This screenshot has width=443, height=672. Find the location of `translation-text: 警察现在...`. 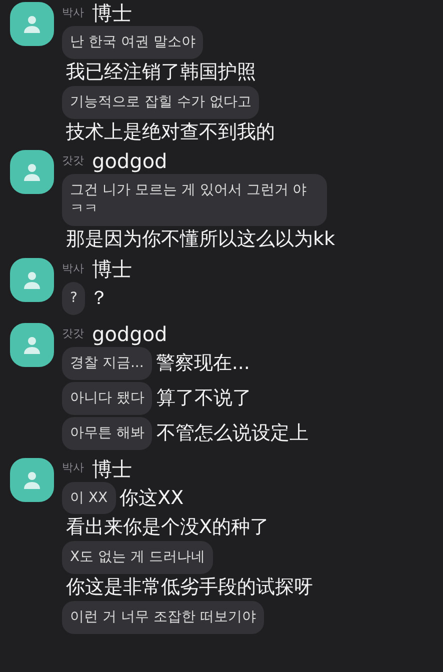

translation-text: 警察现在... is located at coordinates (203, 363).